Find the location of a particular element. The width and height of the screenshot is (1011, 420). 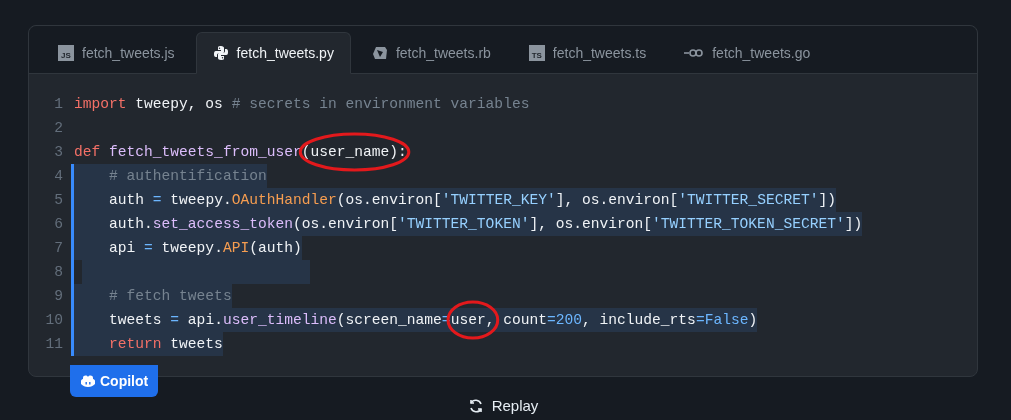

code-line: import tweepy, os # secrets in environment variables is located at coordinates (302, 104).